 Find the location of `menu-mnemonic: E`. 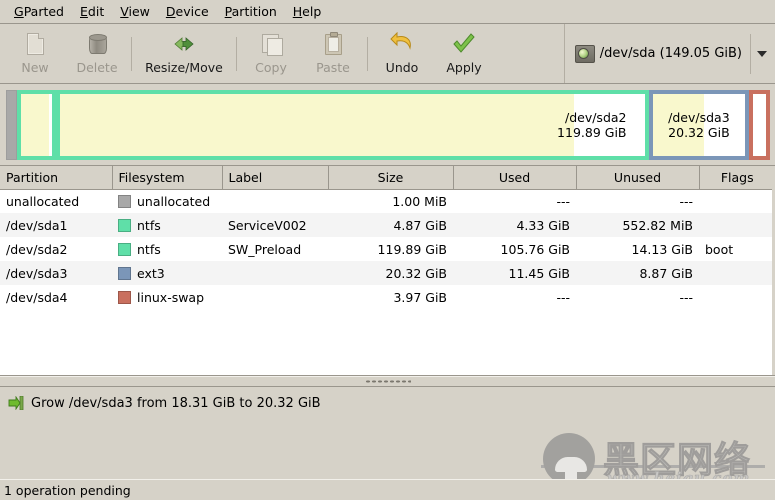

menu-mnemonic: E is located at coordinates (84, 11).